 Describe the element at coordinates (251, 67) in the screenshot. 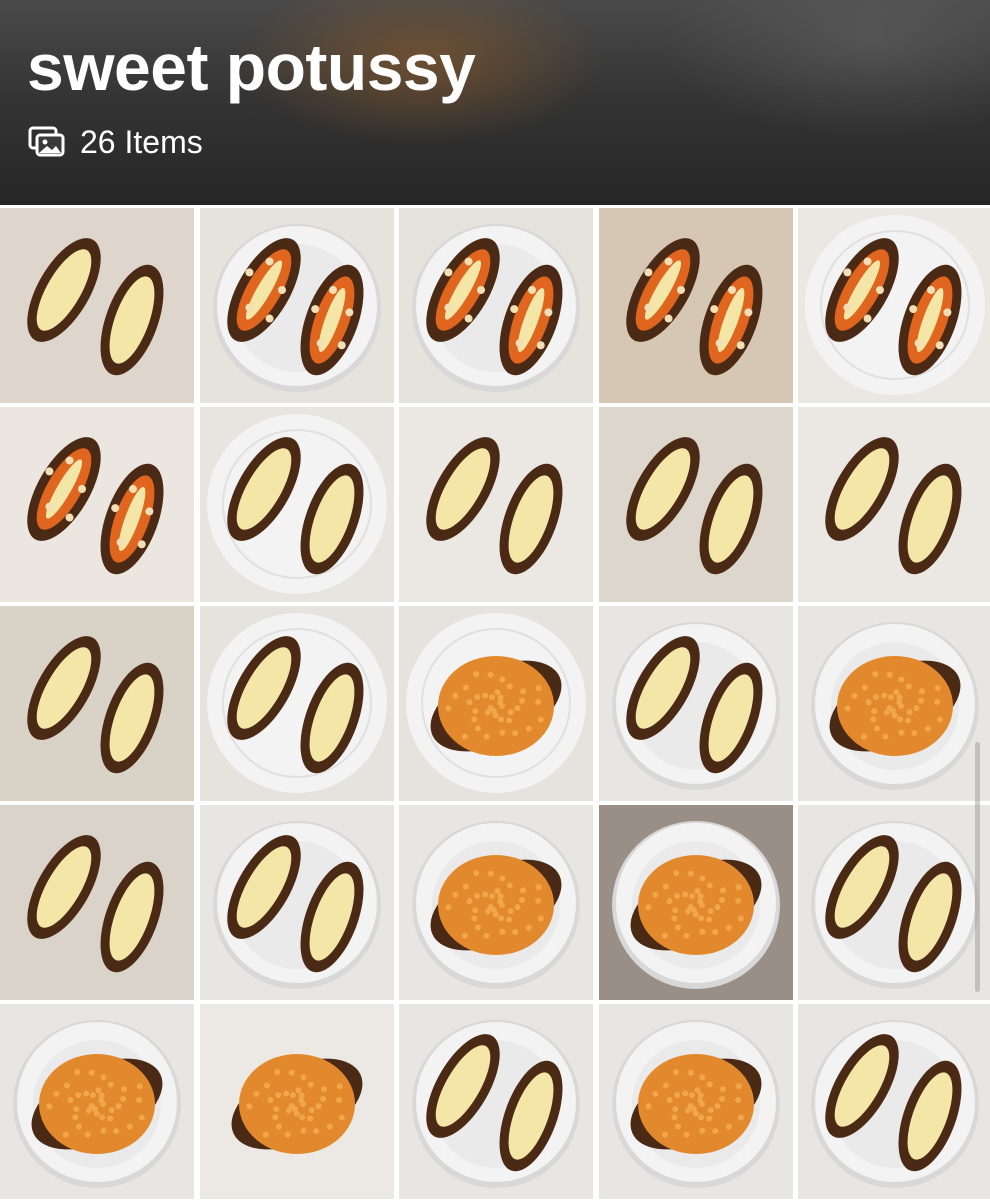

I see `album-title: sweet potussy` at that location.